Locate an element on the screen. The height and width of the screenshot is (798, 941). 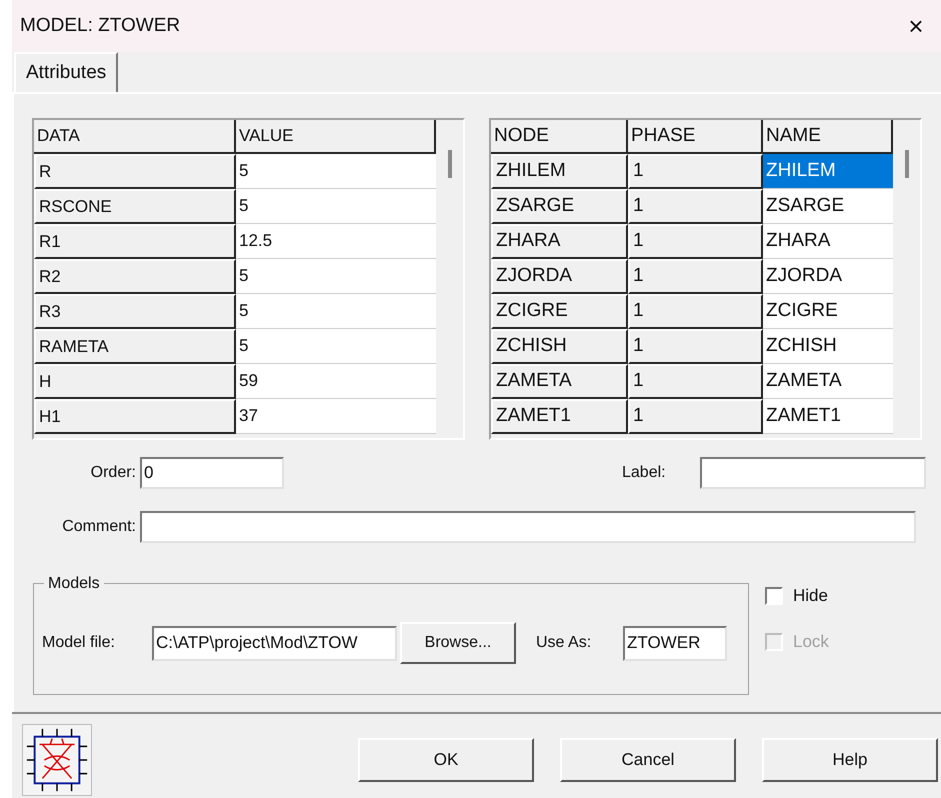
table-cell: ZJORDA is located at coordinates (828, 276).